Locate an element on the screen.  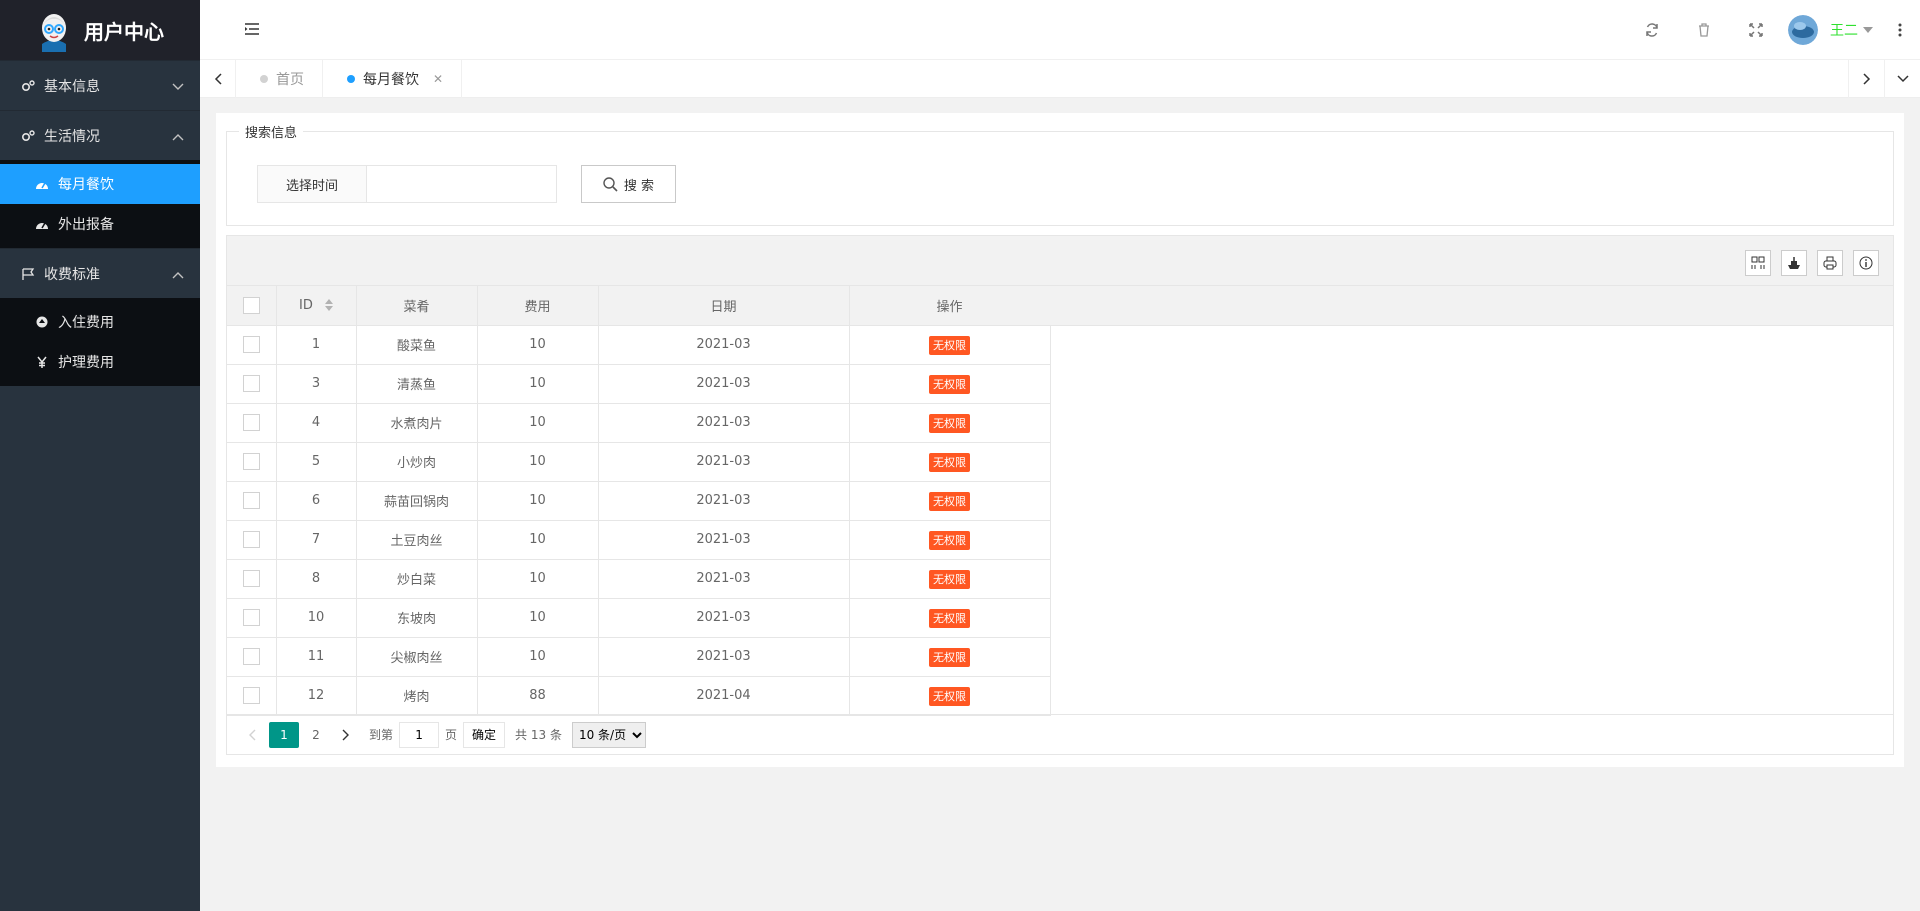
prev-page-icon is located at coordinates (252, 735).